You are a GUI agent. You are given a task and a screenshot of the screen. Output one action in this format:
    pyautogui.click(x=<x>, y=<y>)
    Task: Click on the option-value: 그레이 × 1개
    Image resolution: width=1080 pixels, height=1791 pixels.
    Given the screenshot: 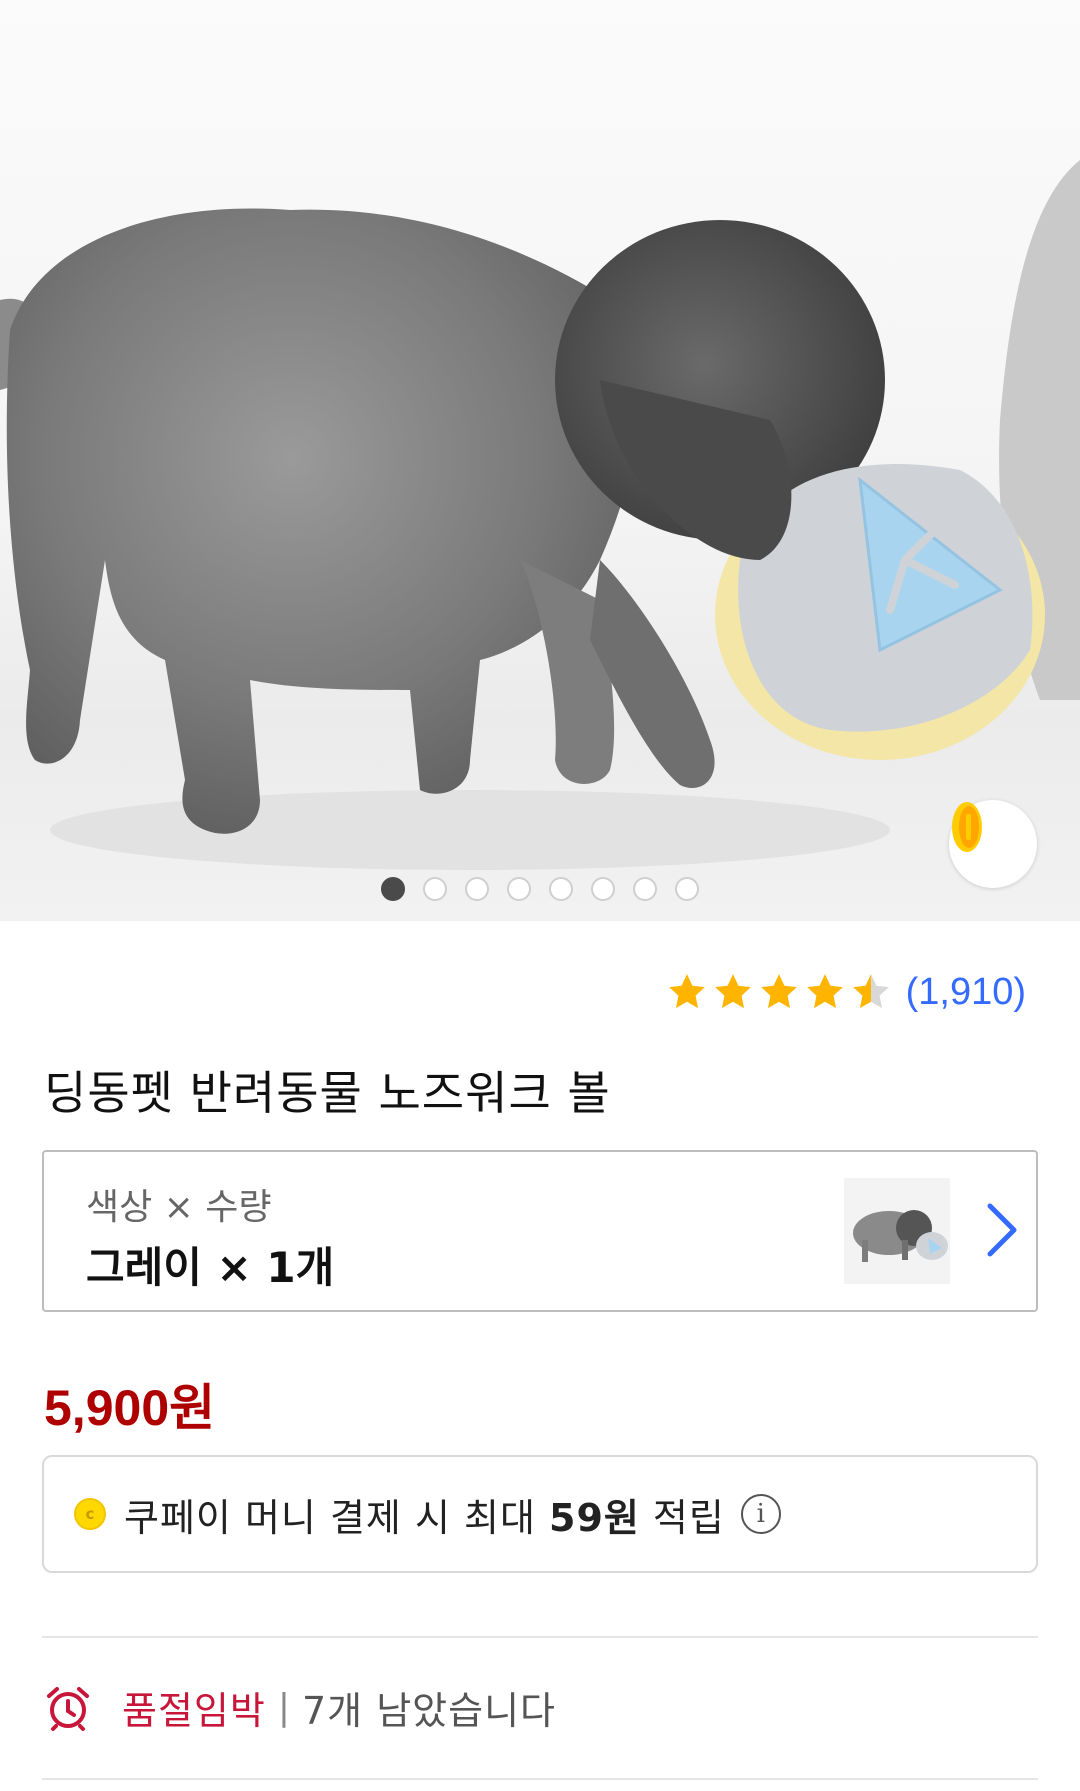 What is the action you would take?
    pyautogui.click(x=210, y=1267)
    